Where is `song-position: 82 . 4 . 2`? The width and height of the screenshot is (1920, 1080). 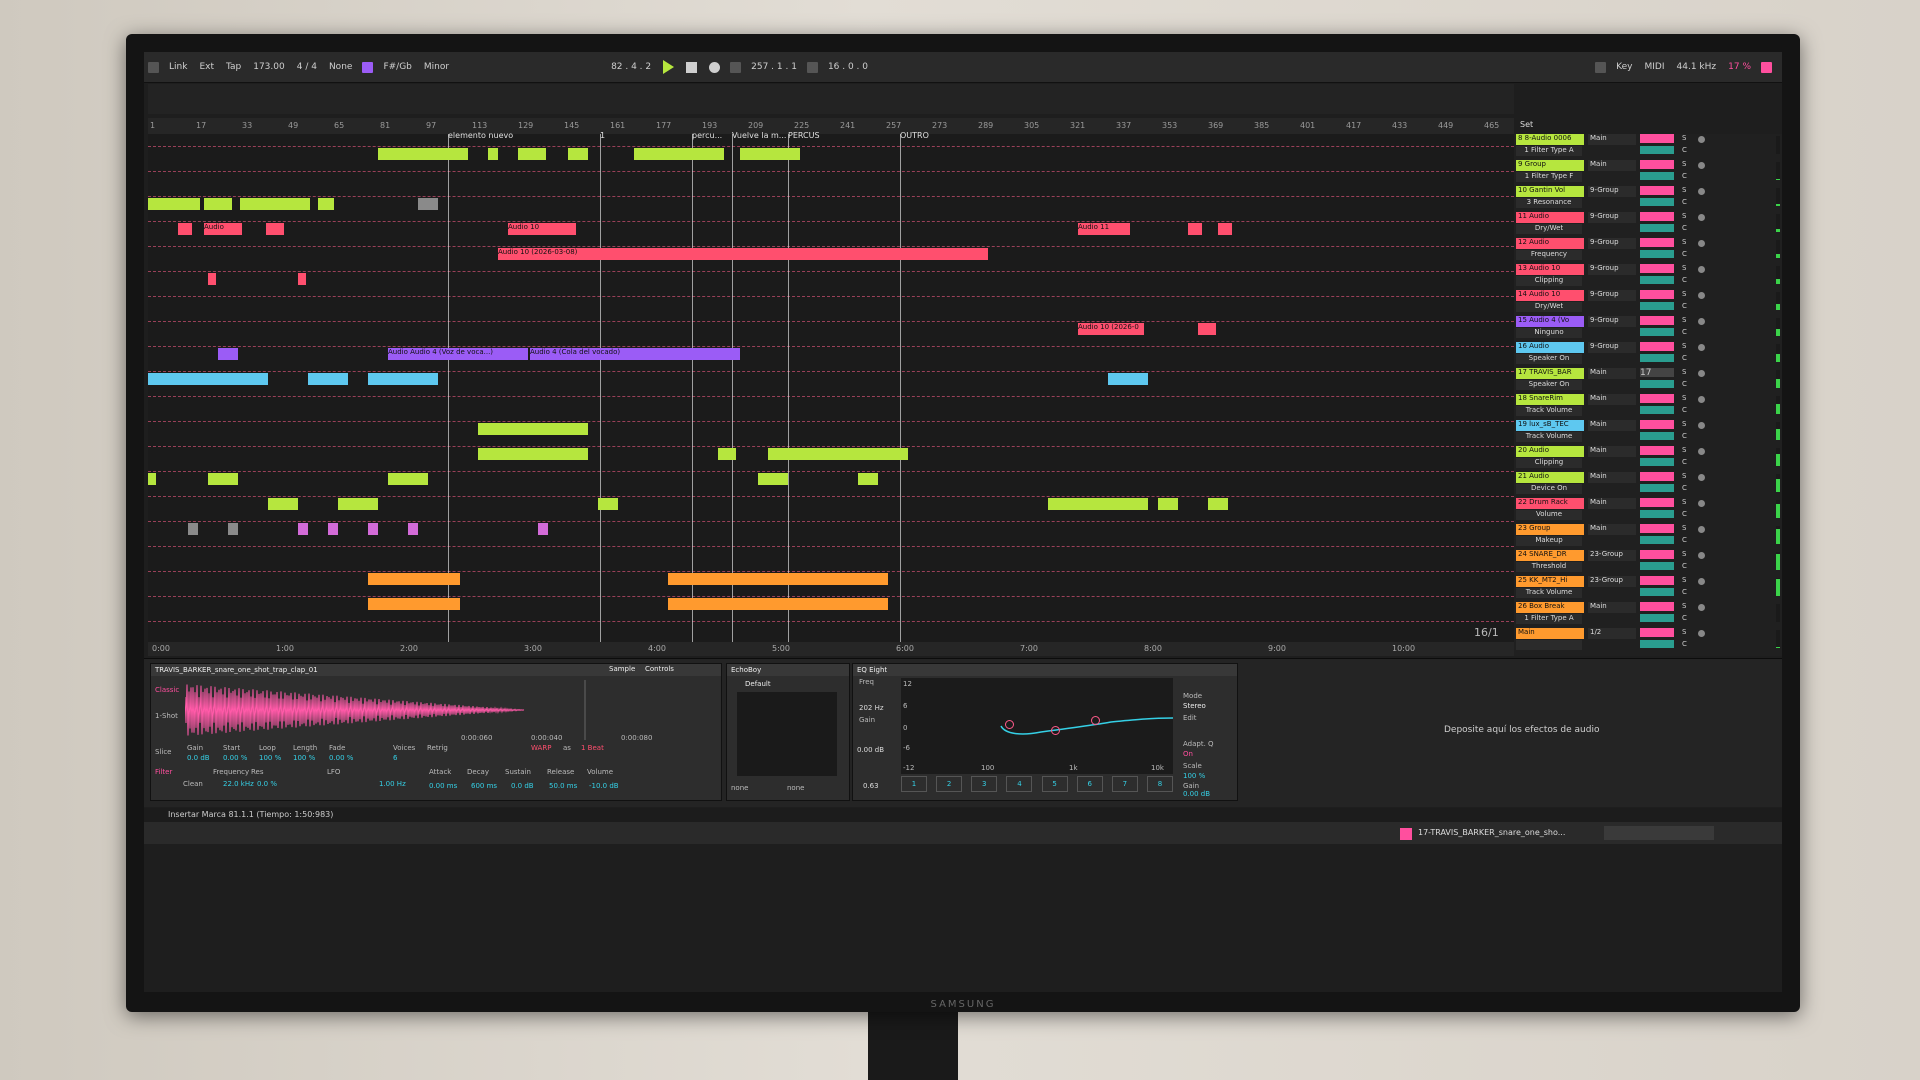
song-position: 82 . 4 . 2 is located at coordinates (631, 67).